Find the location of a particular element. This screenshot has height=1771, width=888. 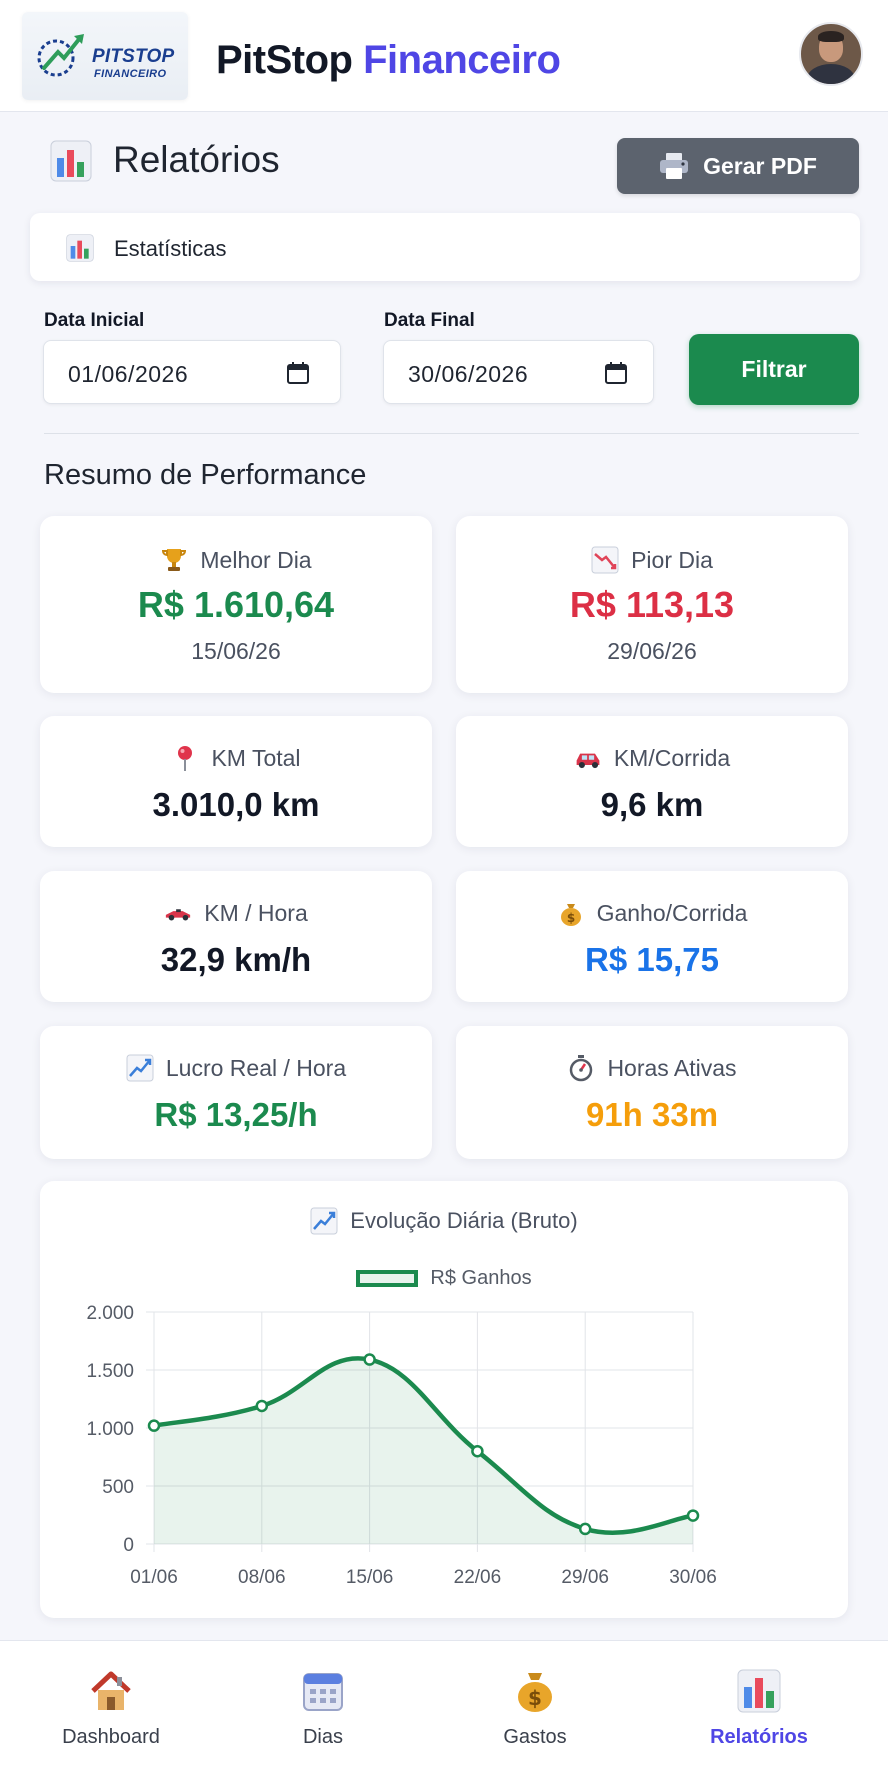

nav-item-reports: Relatórios is located at coordinates (759, 1706).